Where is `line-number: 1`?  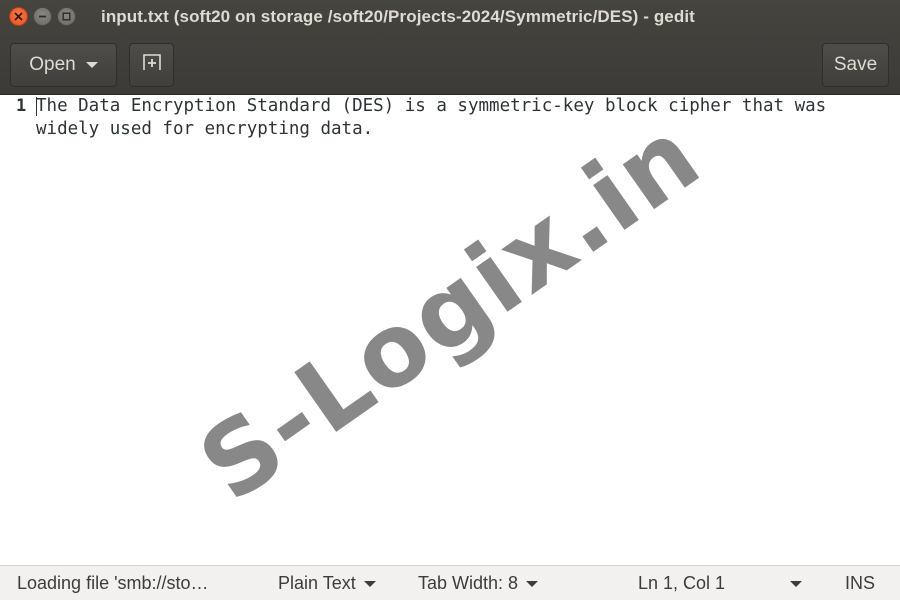 line-number: 1 is located at coordinates (21, 106).